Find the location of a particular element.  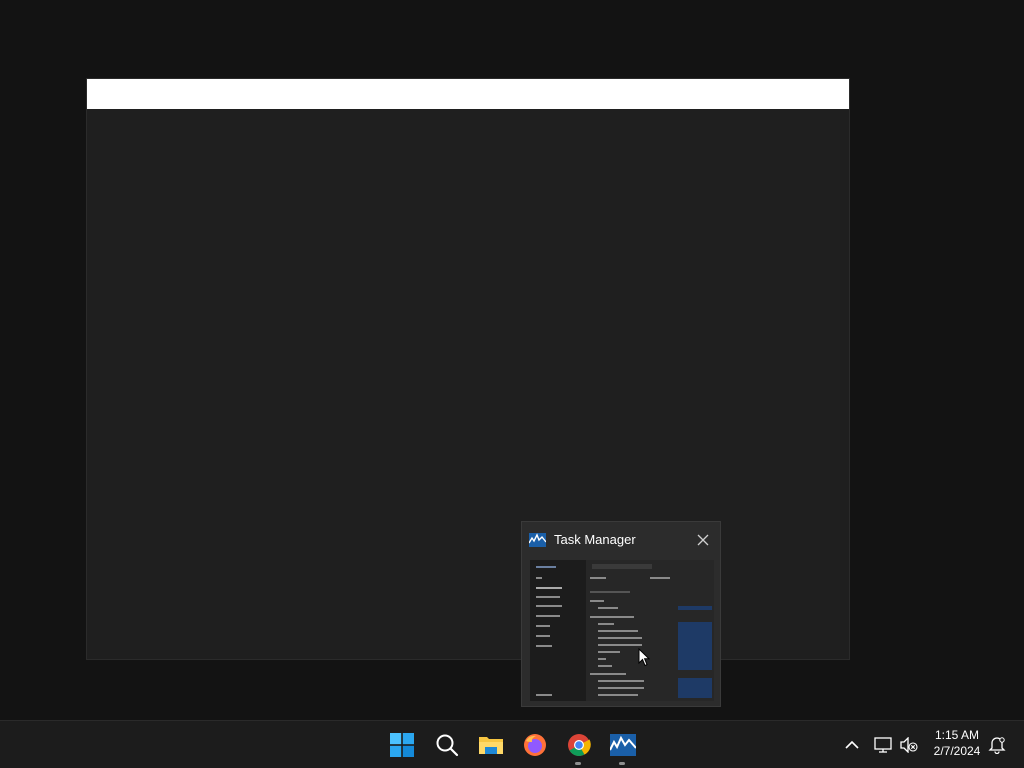

notification-center-button is located at coordinates (997, 745).